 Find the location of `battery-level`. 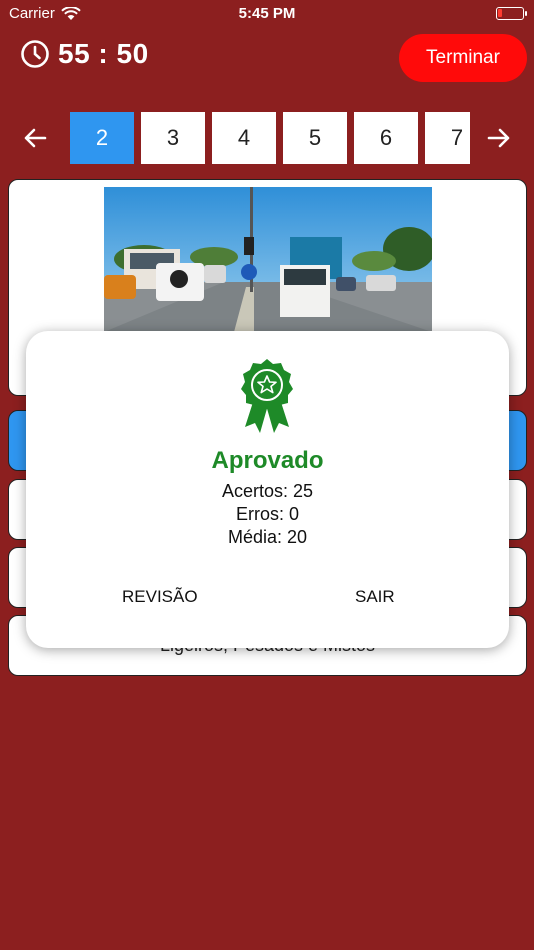

battery-level is located at coordinates (500, 13).